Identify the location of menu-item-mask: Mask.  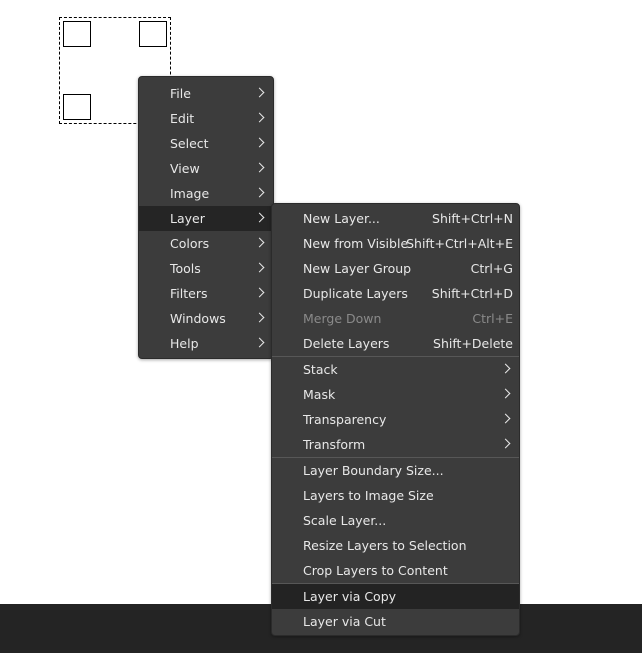
(395, 394).